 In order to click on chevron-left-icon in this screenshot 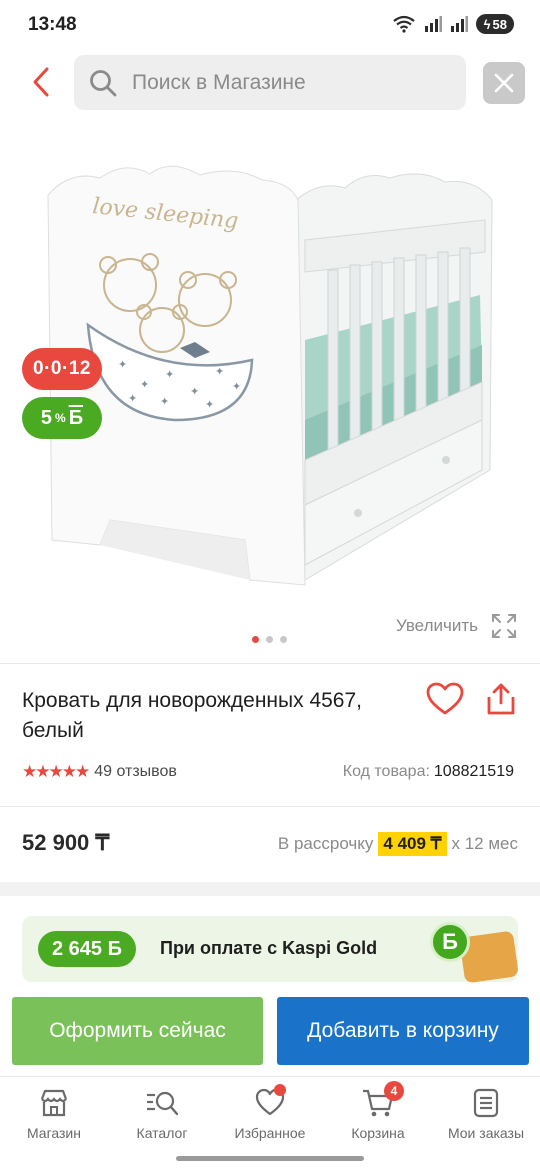, I will do `click(41, 82)`.